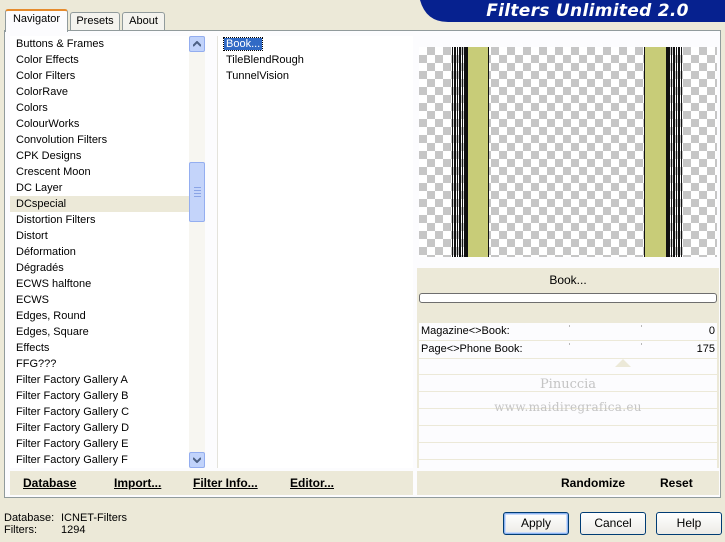 This screenshot has height=542, width=725. What do you see at coordinates (107, 316) in the screenshot?
I see `category-item: Edges, Round` at bounding box center [107, 316].